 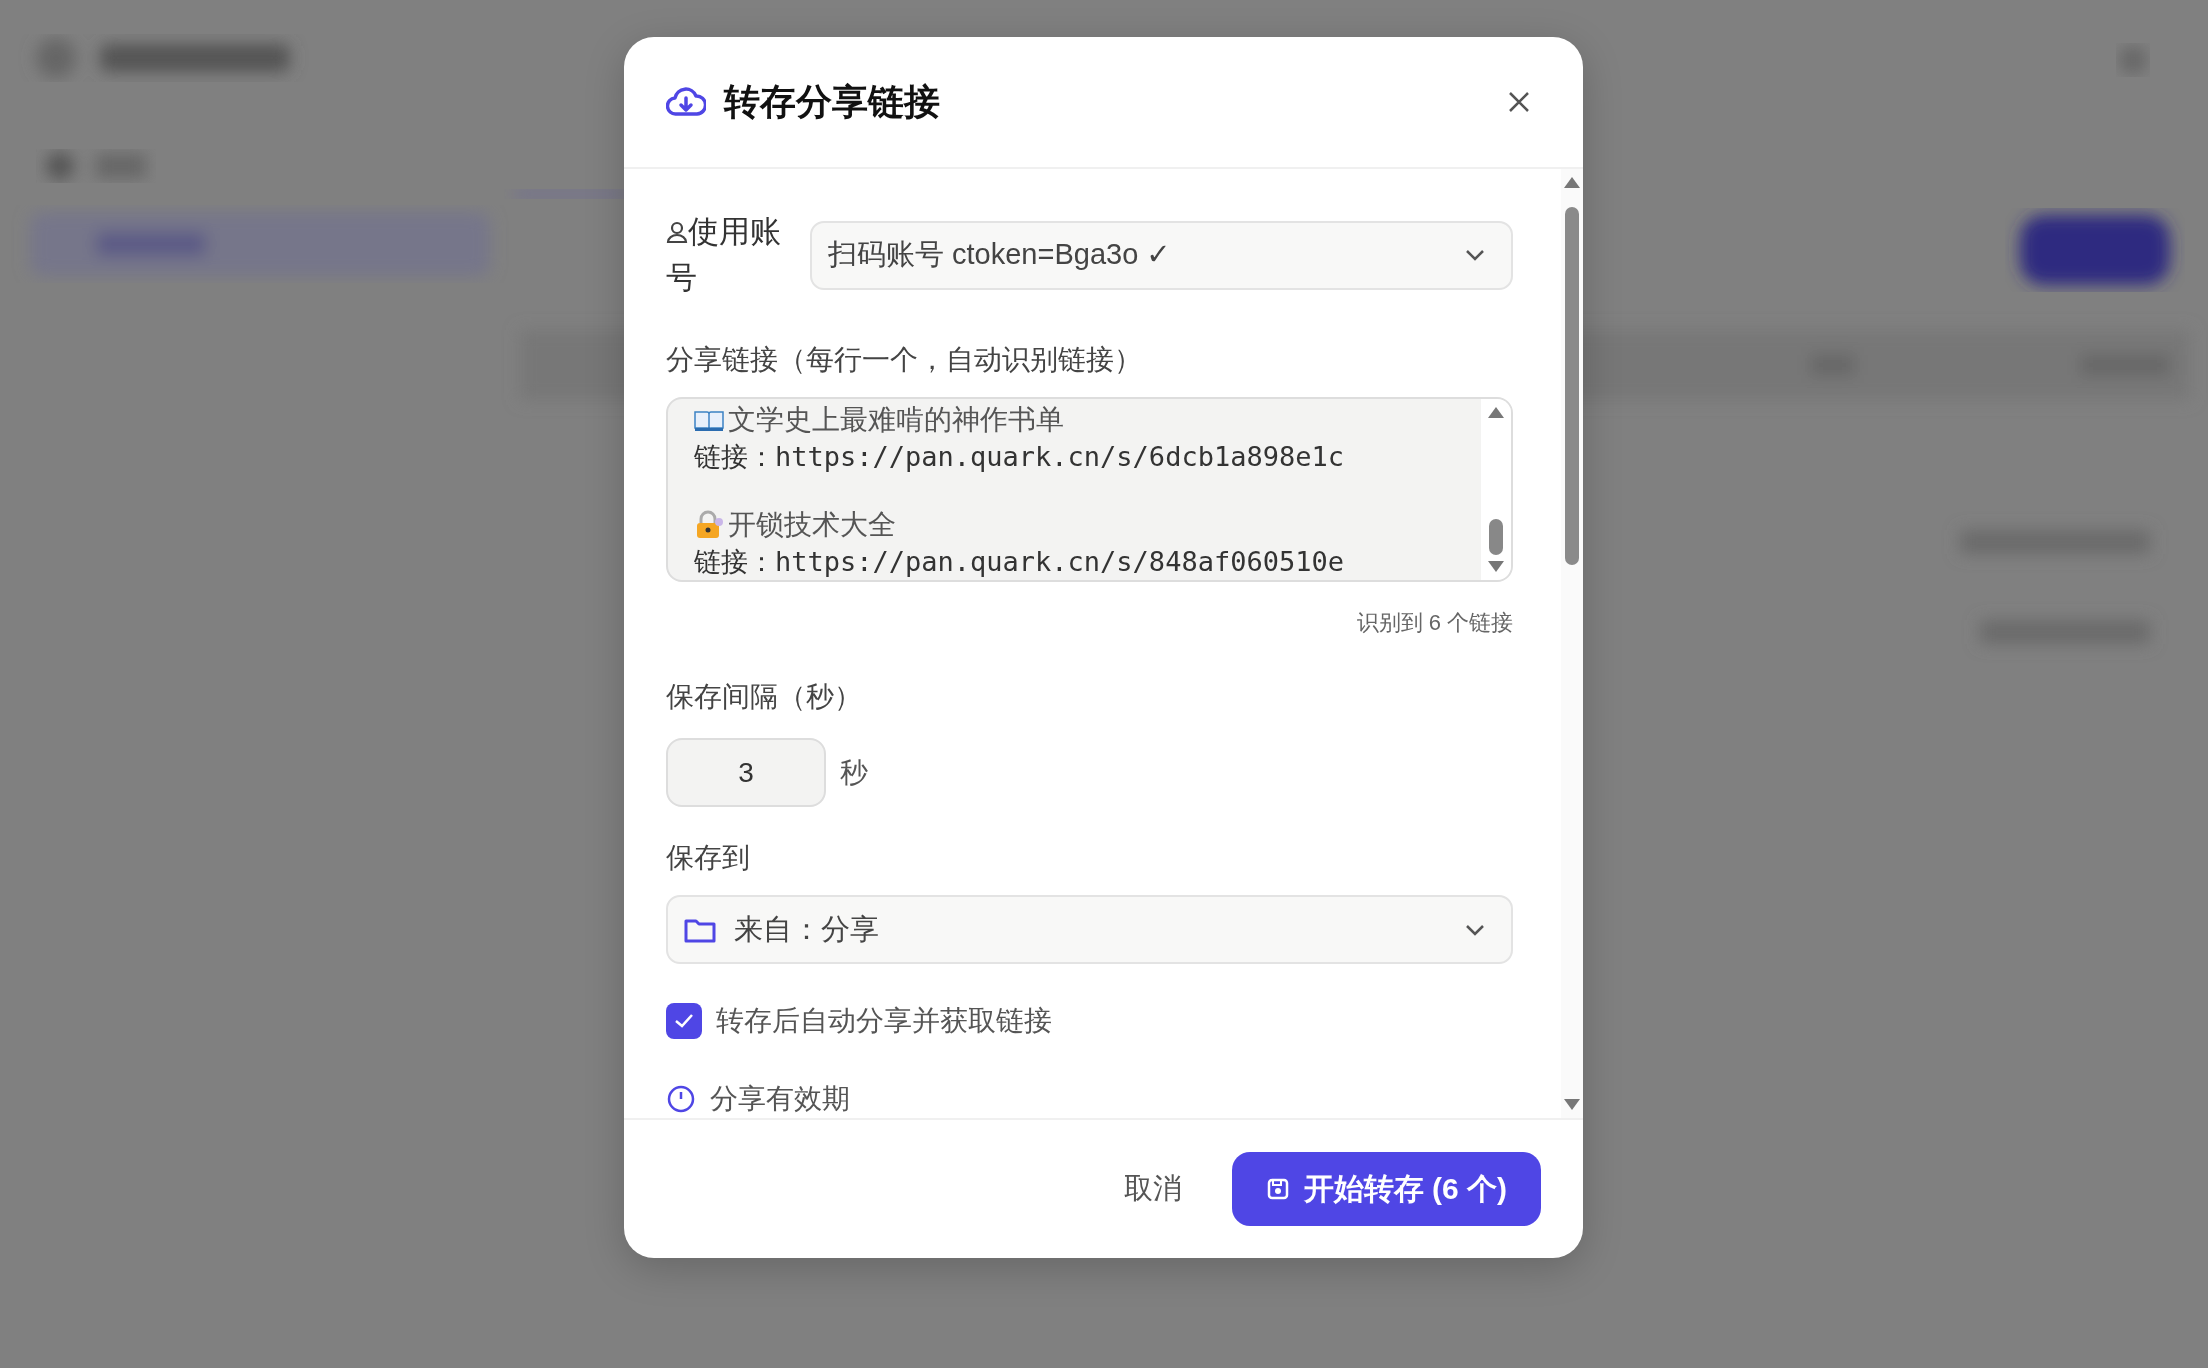 What do you see at coordinates (724, 255) in the screenshot?
I see `account-label: 使用账号` at bounding box center [724, 255].